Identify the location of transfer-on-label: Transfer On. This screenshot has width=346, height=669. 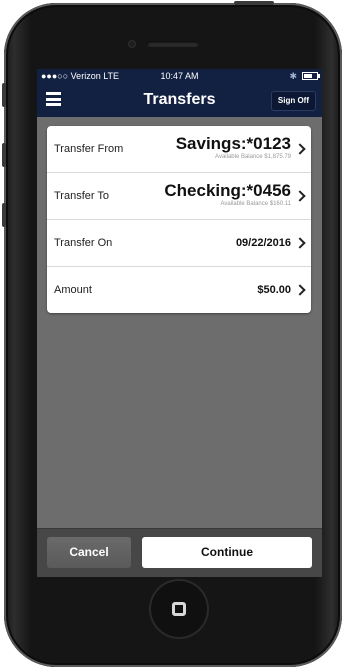
(83, 243).